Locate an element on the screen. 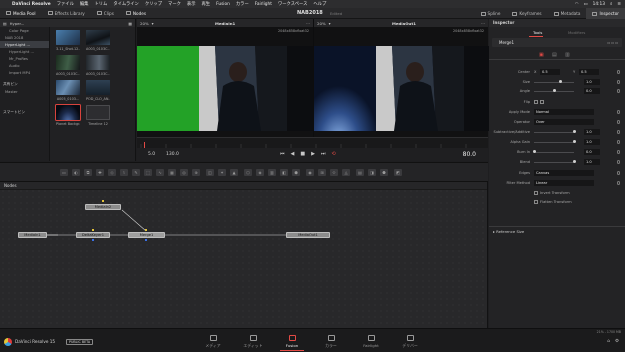 This screenshot has width=625, height=352. menu-playback: 再生 is located at coordinates (206, 4).